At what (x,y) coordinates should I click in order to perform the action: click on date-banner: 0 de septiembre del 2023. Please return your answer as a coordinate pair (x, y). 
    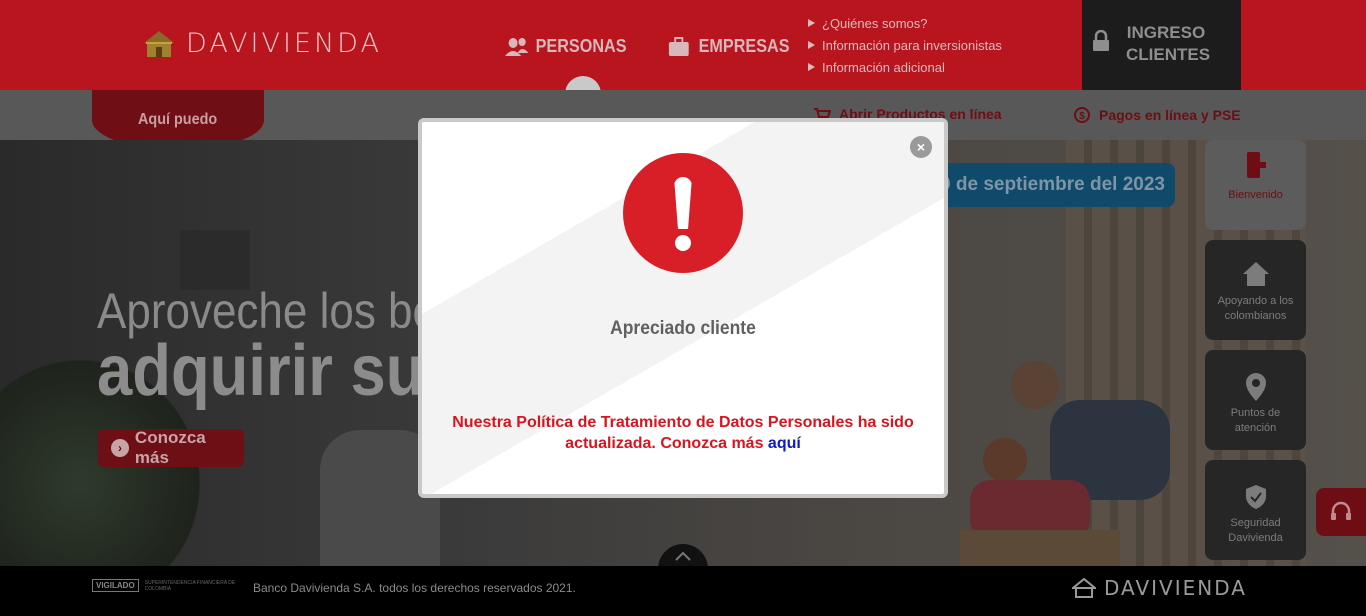
    Looking at the image, I should click on (1052, 185).